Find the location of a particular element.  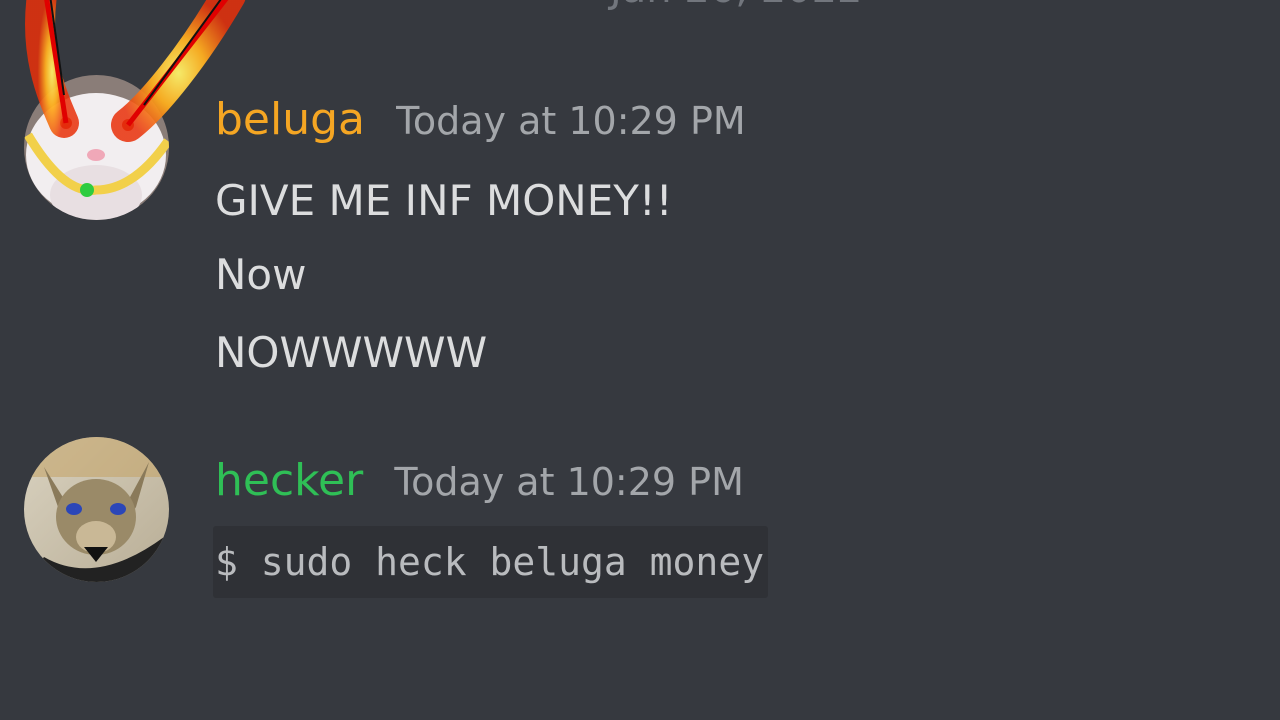

date-divider: Jan 26, 2022 is located at coordinates (736, 6).